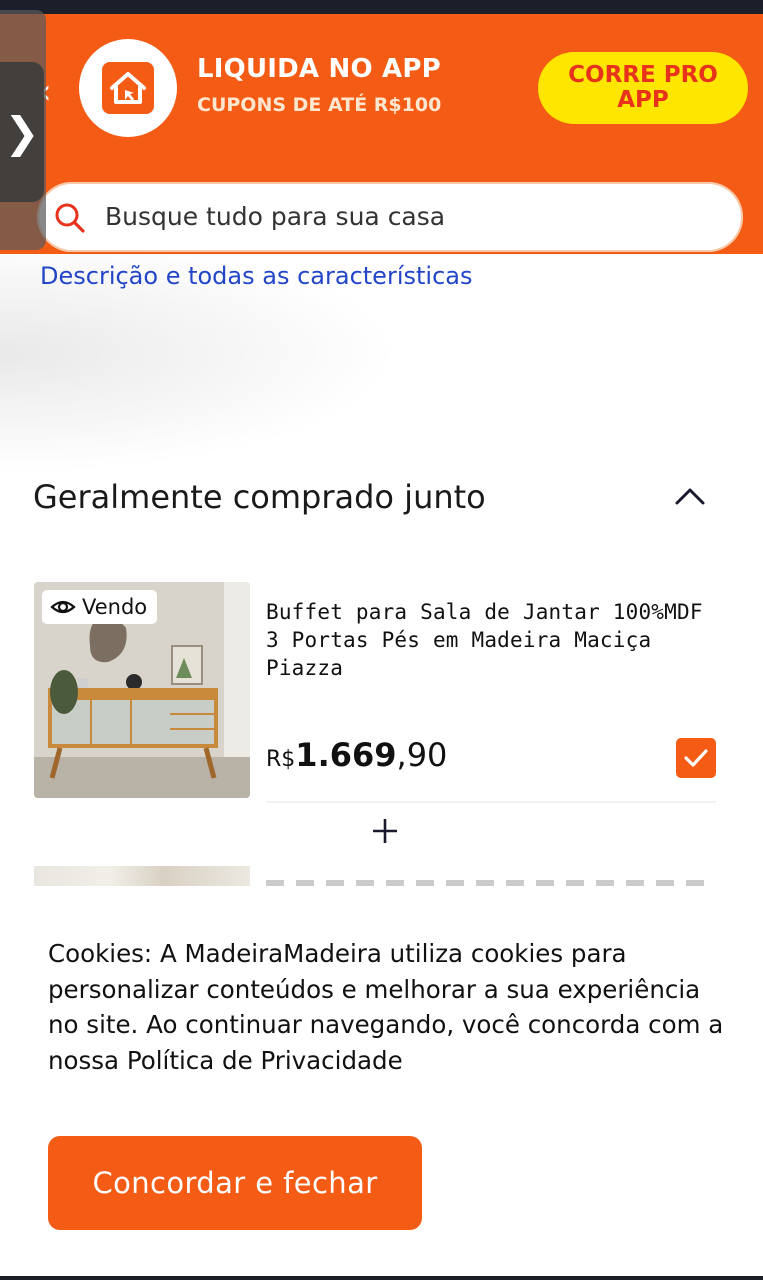  Describe the element at coordinates (346, 755) in the screenshot. I see `price-integer: 1.669` at that location.